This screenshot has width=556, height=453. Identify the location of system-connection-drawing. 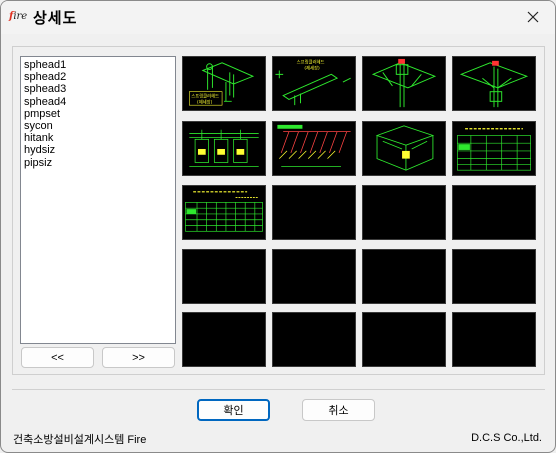
(314, 145).